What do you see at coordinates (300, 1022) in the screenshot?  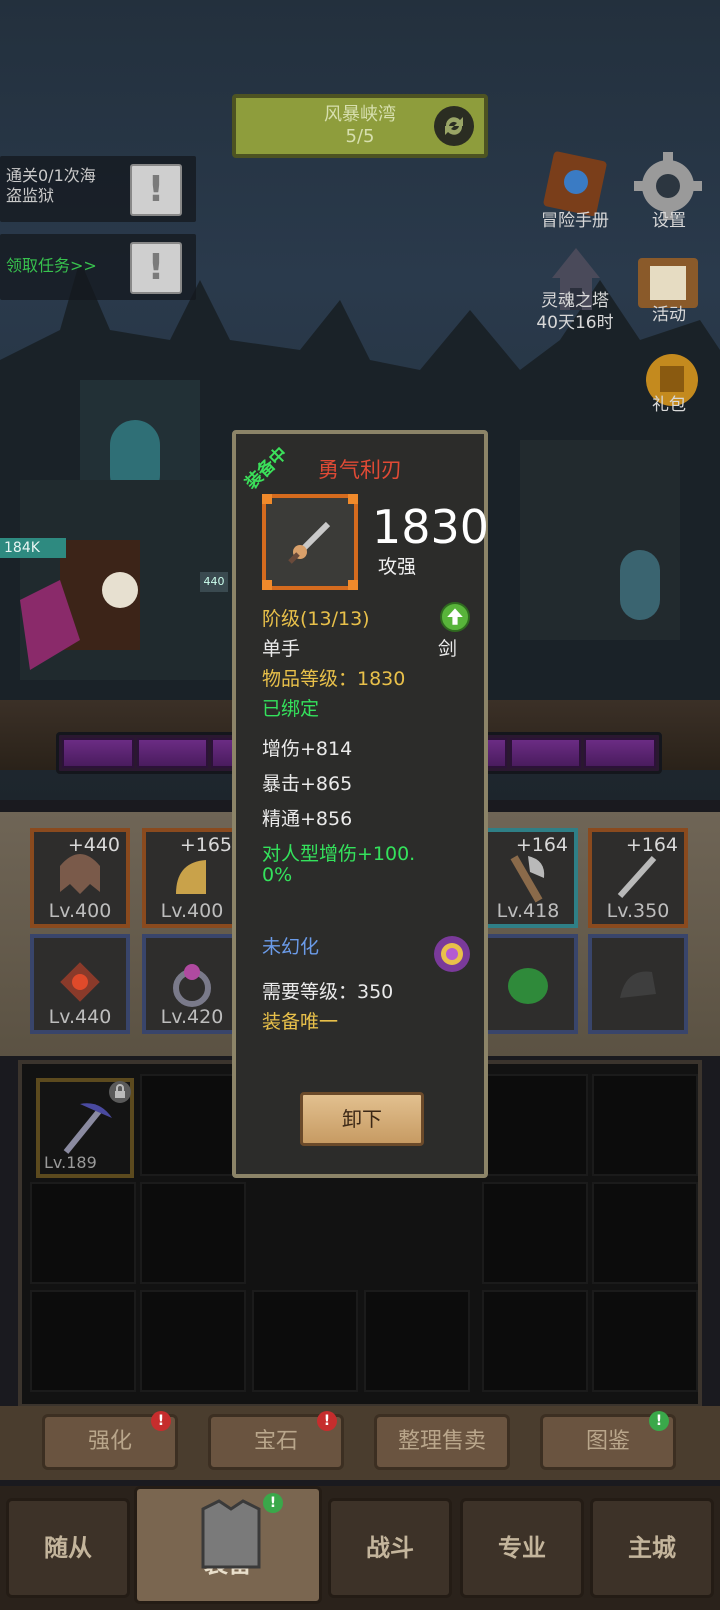 I see `unique-equip: 装备唯一` at bounding box center [300, 1022].